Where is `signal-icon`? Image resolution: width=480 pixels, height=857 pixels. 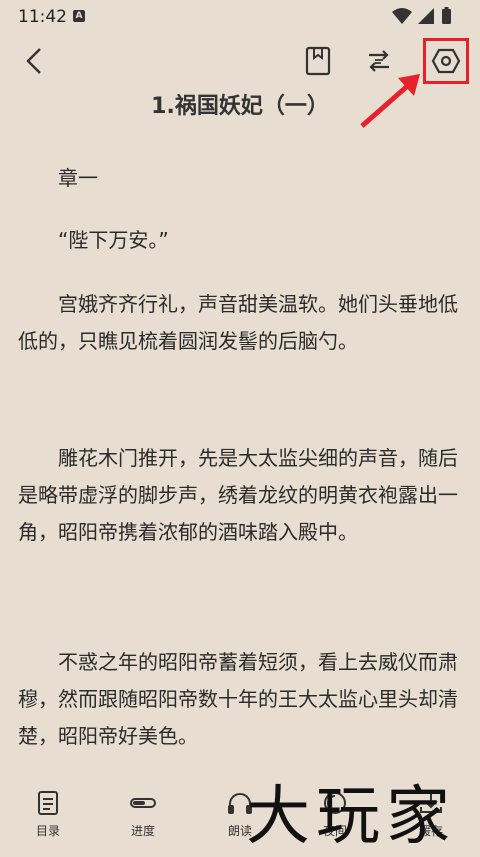 signal-icon is located at coordinates (426, 16).